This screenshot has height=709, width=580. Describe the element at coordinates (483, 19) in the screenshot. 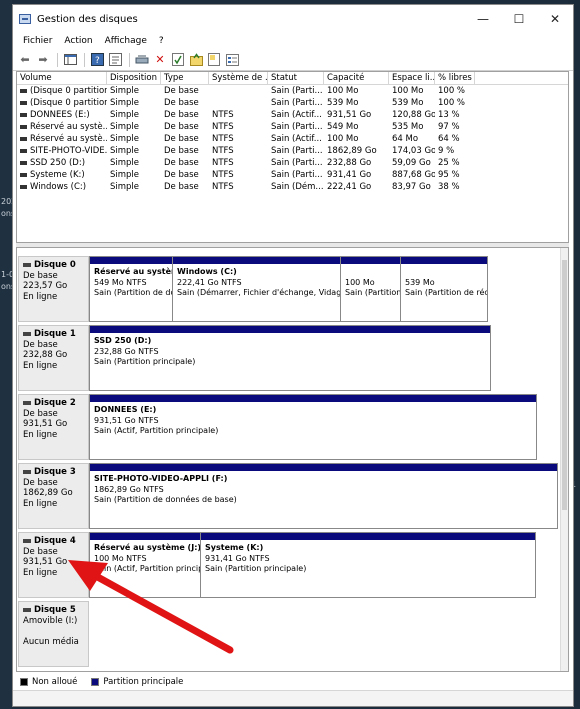

I see `minimize-button: —` at that location.